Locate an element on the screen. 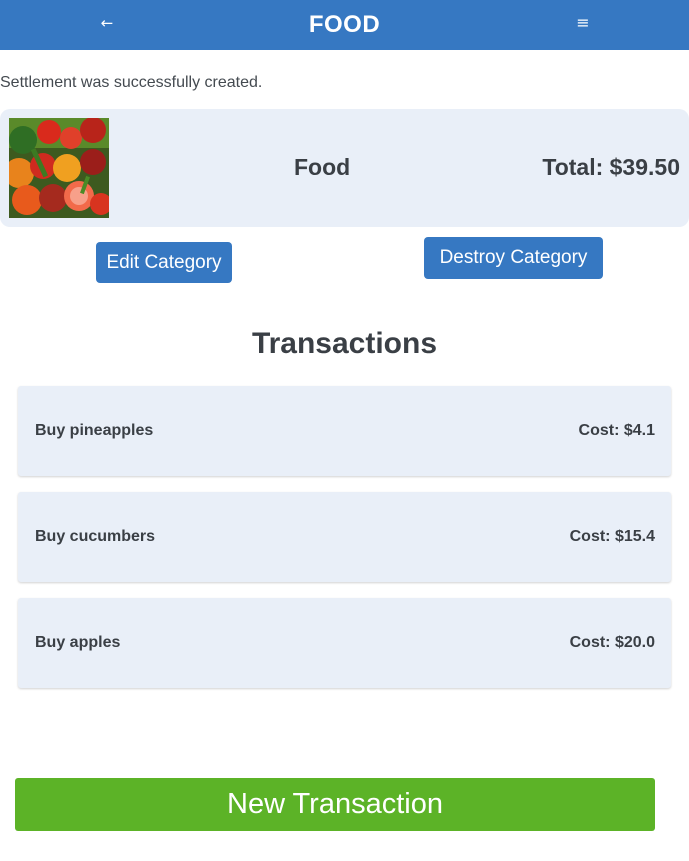 The width and height of the screenshot is (689, 861). transactions-heading: Transactions is located at coordinates (344, 343).